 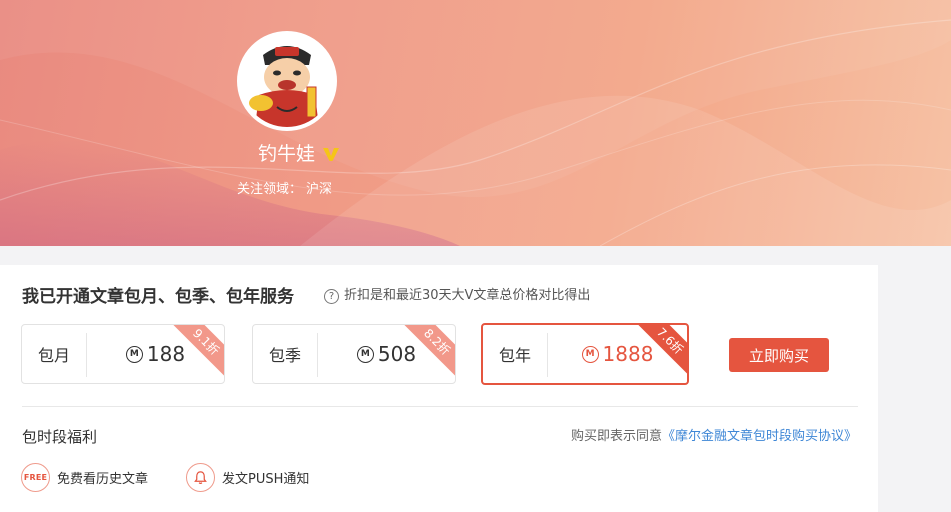 I want to click on focus-area: 关注领域： 沪深, so click(x=286, y=190).